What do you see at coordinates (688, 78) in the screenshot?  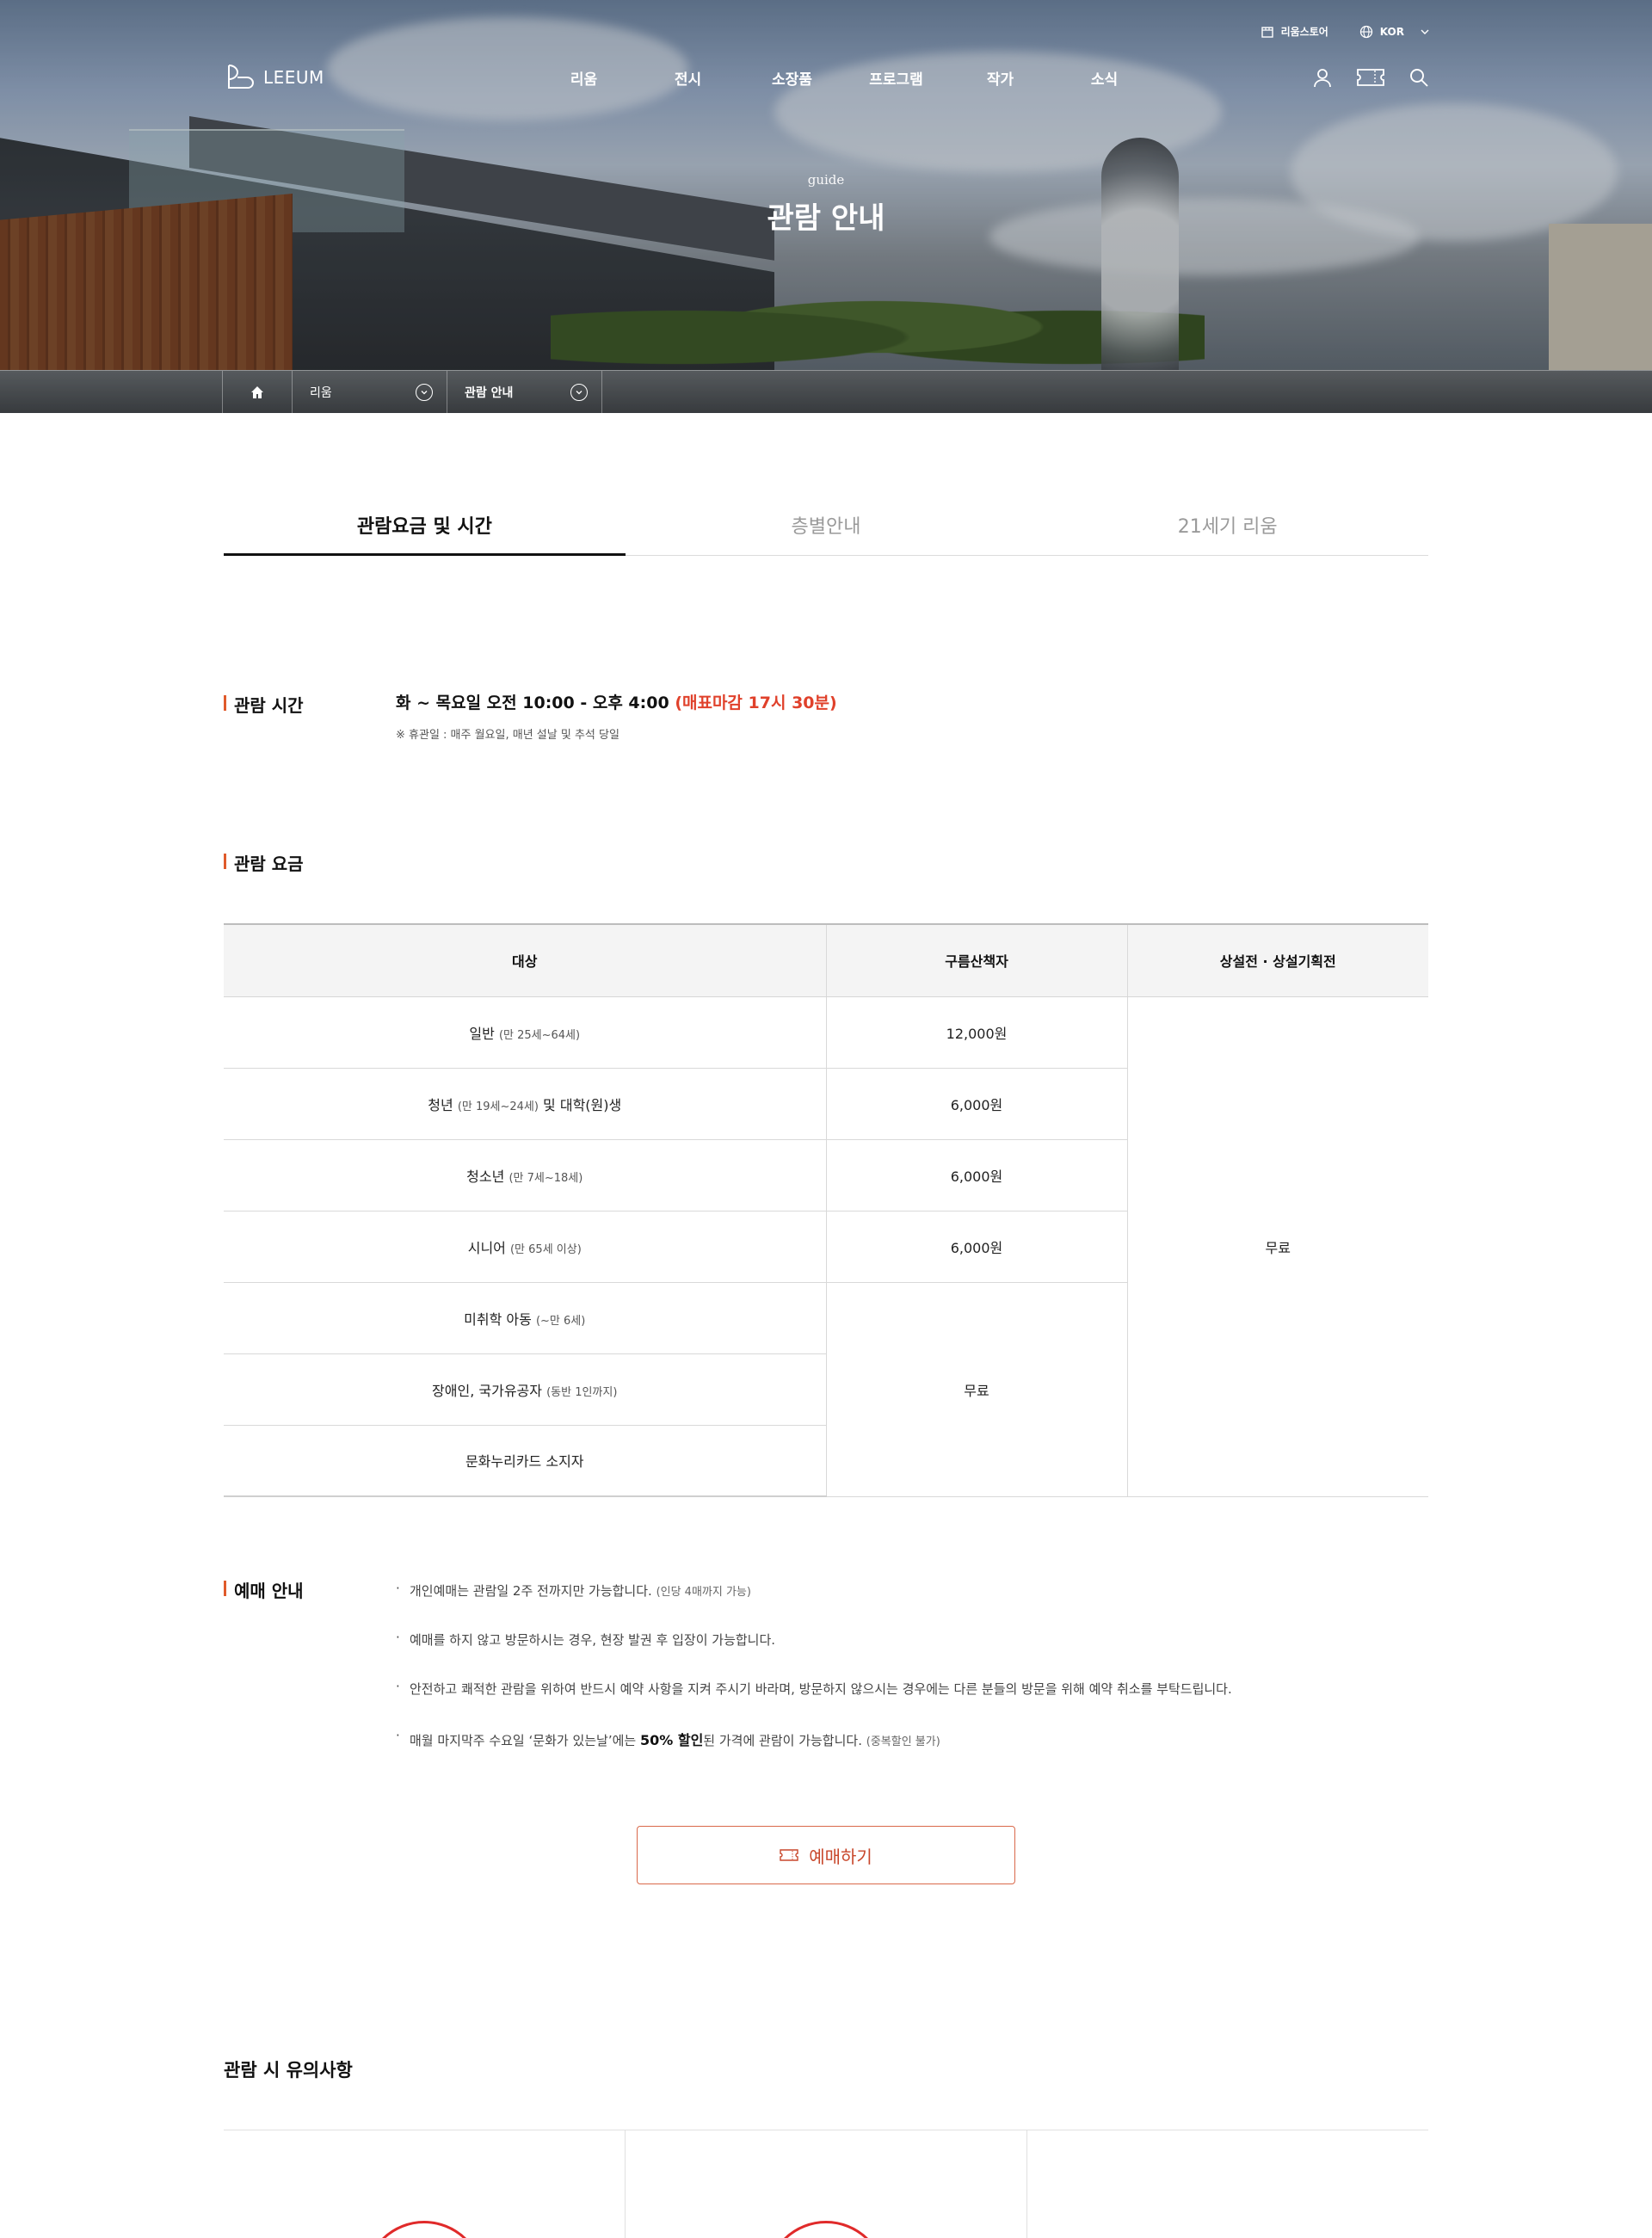 I see `menu-item-exhibition: 전시` at bounding box center [688, 78].